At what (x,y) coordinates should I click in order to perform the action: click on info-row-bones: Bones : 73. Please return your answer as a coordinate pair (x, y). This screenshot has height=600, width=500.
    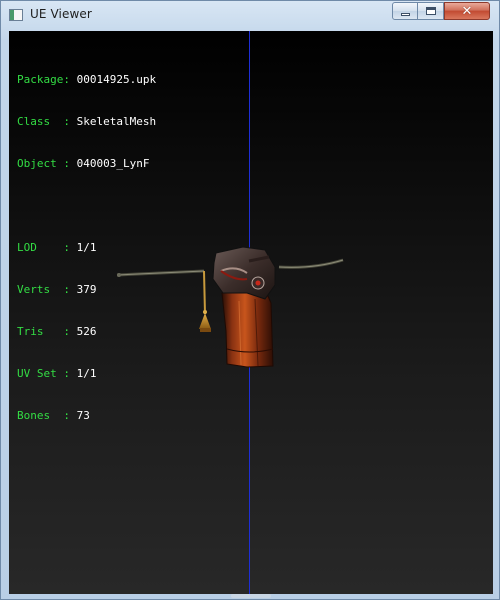
    Looking at the image, I should click on (86, 416).